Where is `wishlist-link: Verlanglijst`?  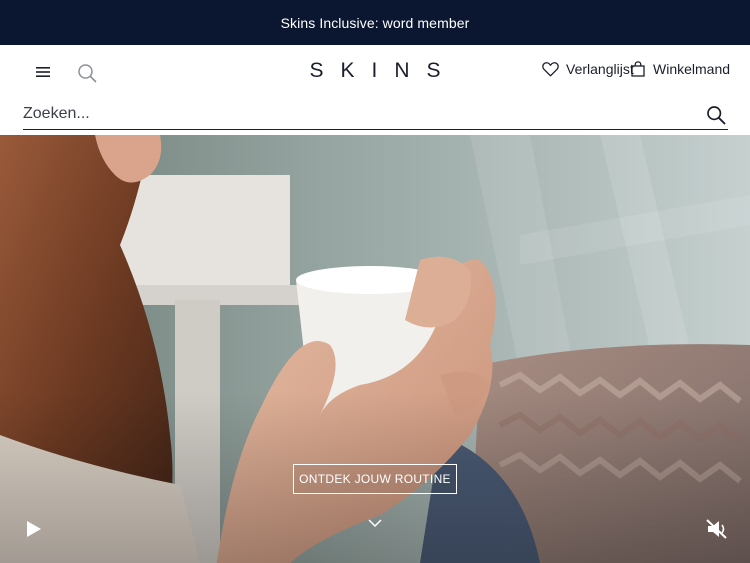 wishlist-link: Verlanglijst is located at coordinates (588, 69).